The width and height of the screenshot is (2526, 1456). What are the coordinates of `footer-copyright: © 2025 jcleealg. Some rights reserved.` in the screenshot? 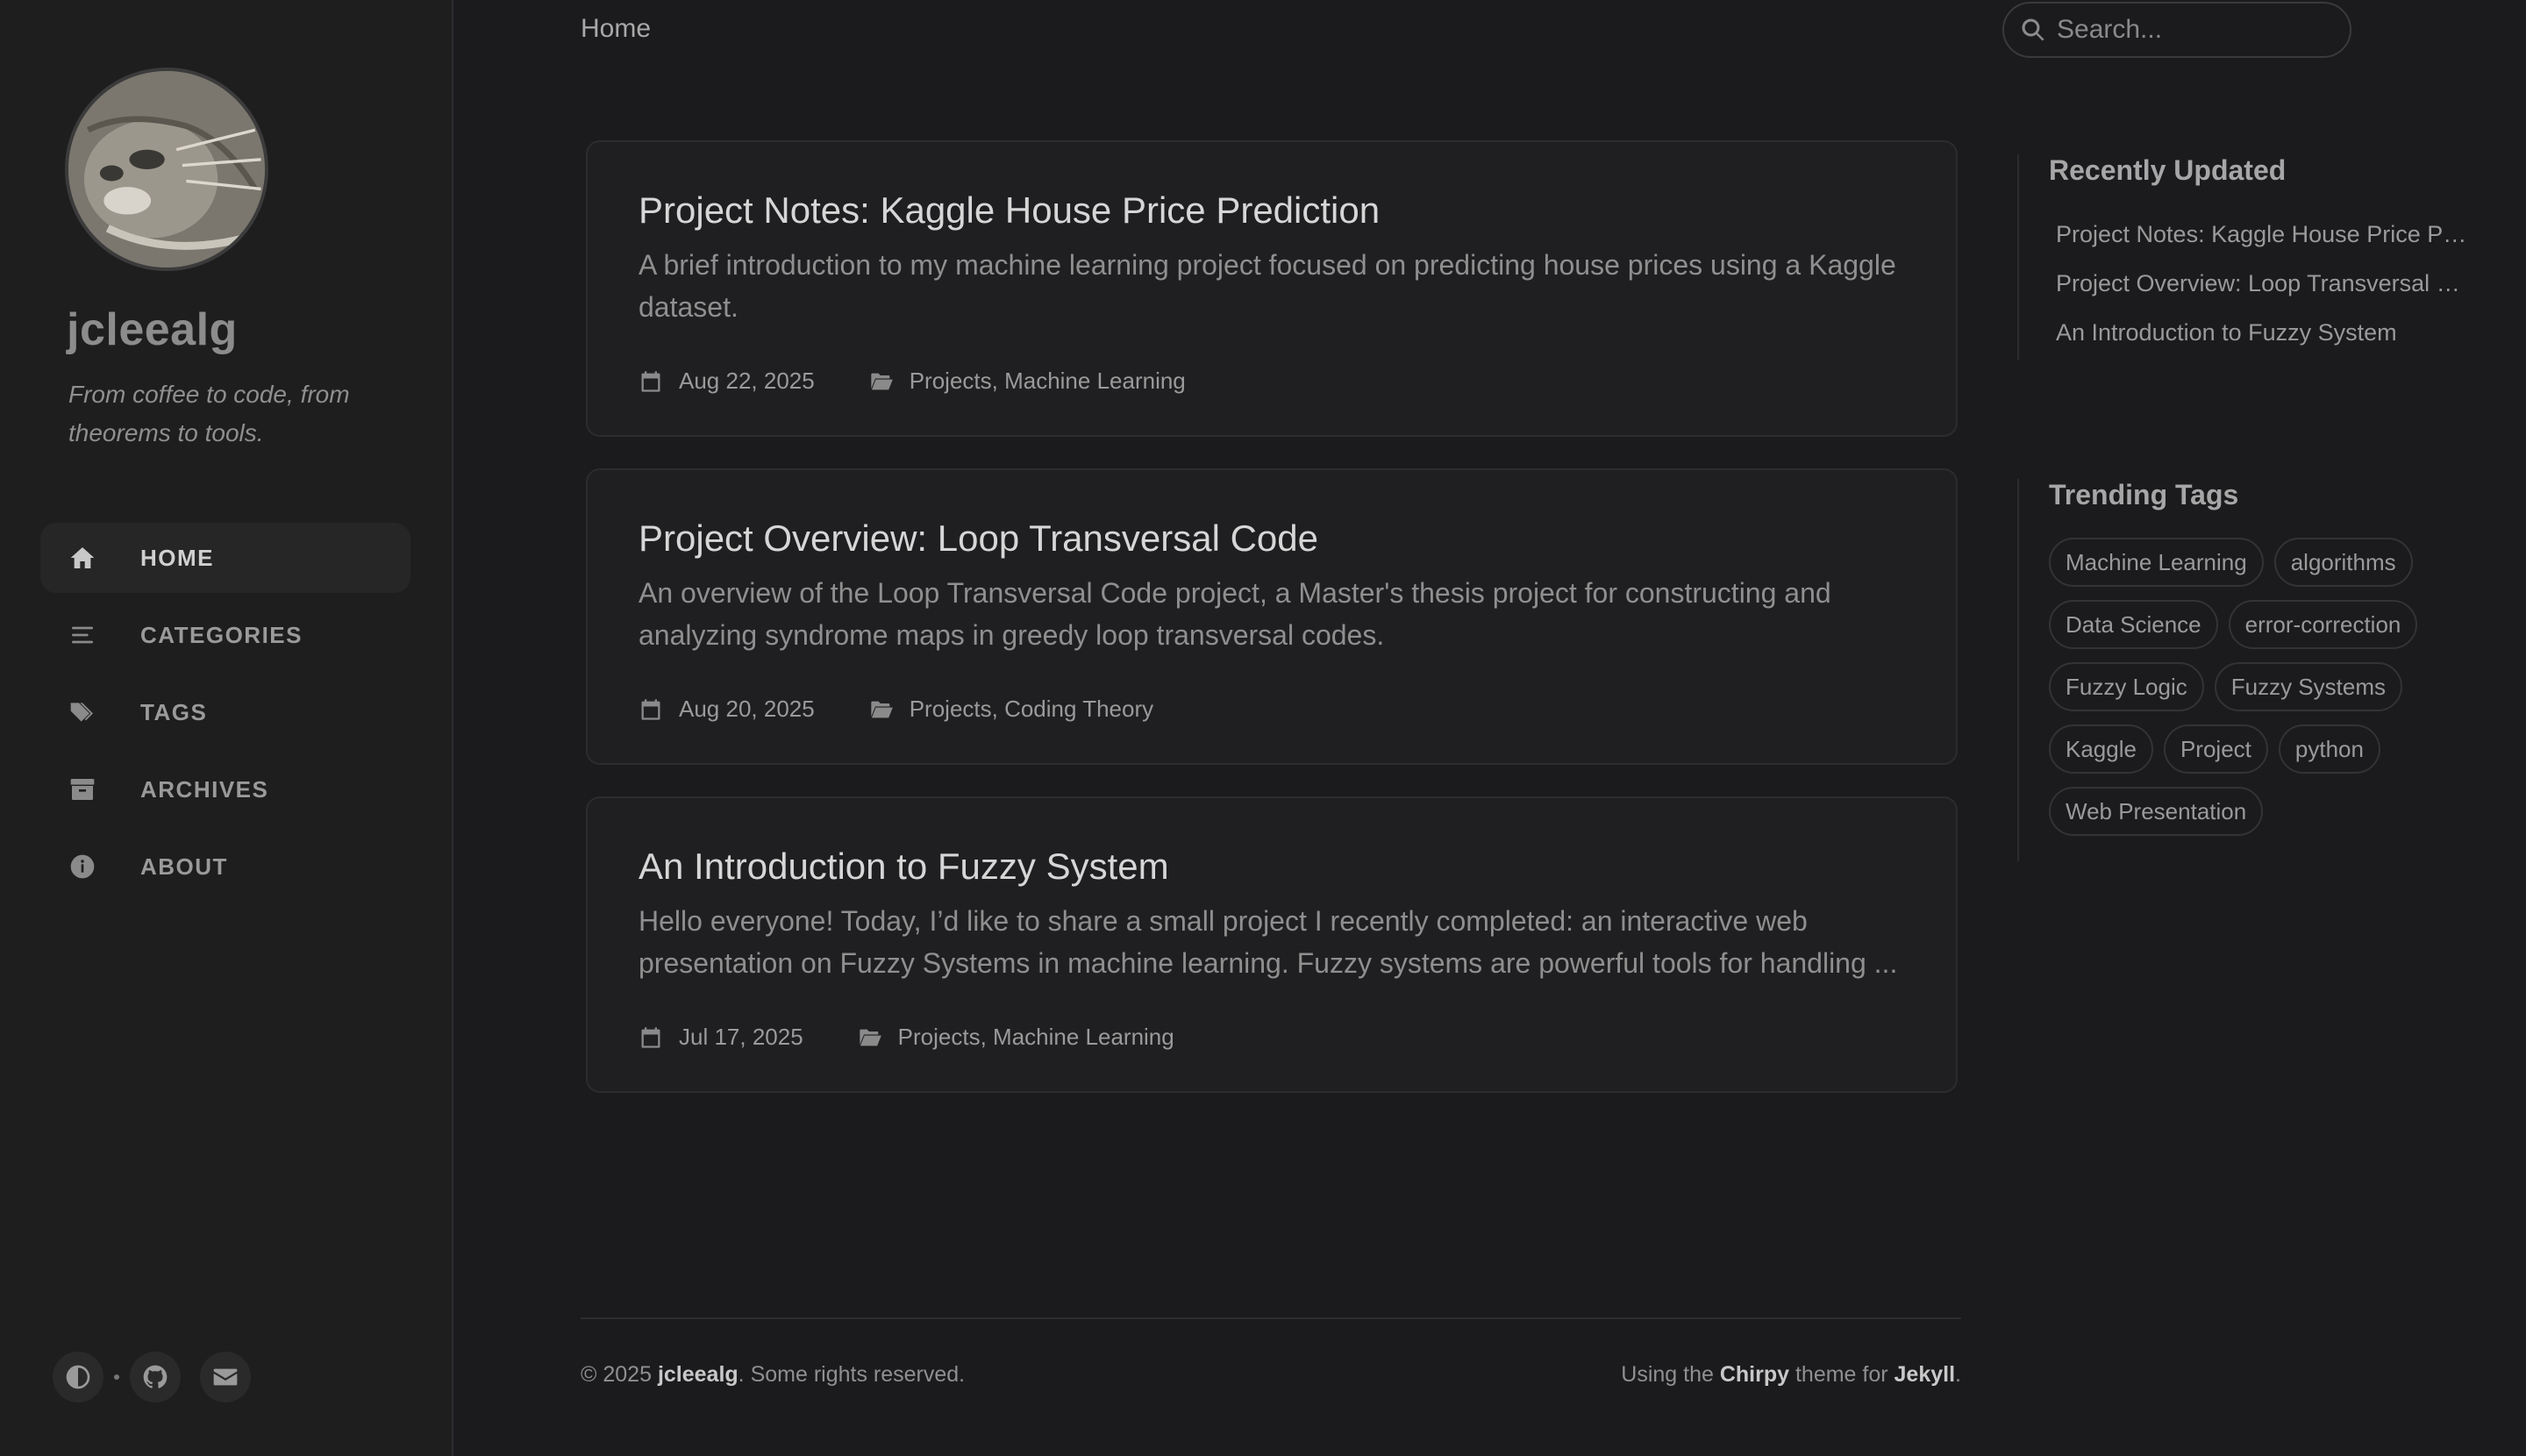 It's located at (773, 1375).